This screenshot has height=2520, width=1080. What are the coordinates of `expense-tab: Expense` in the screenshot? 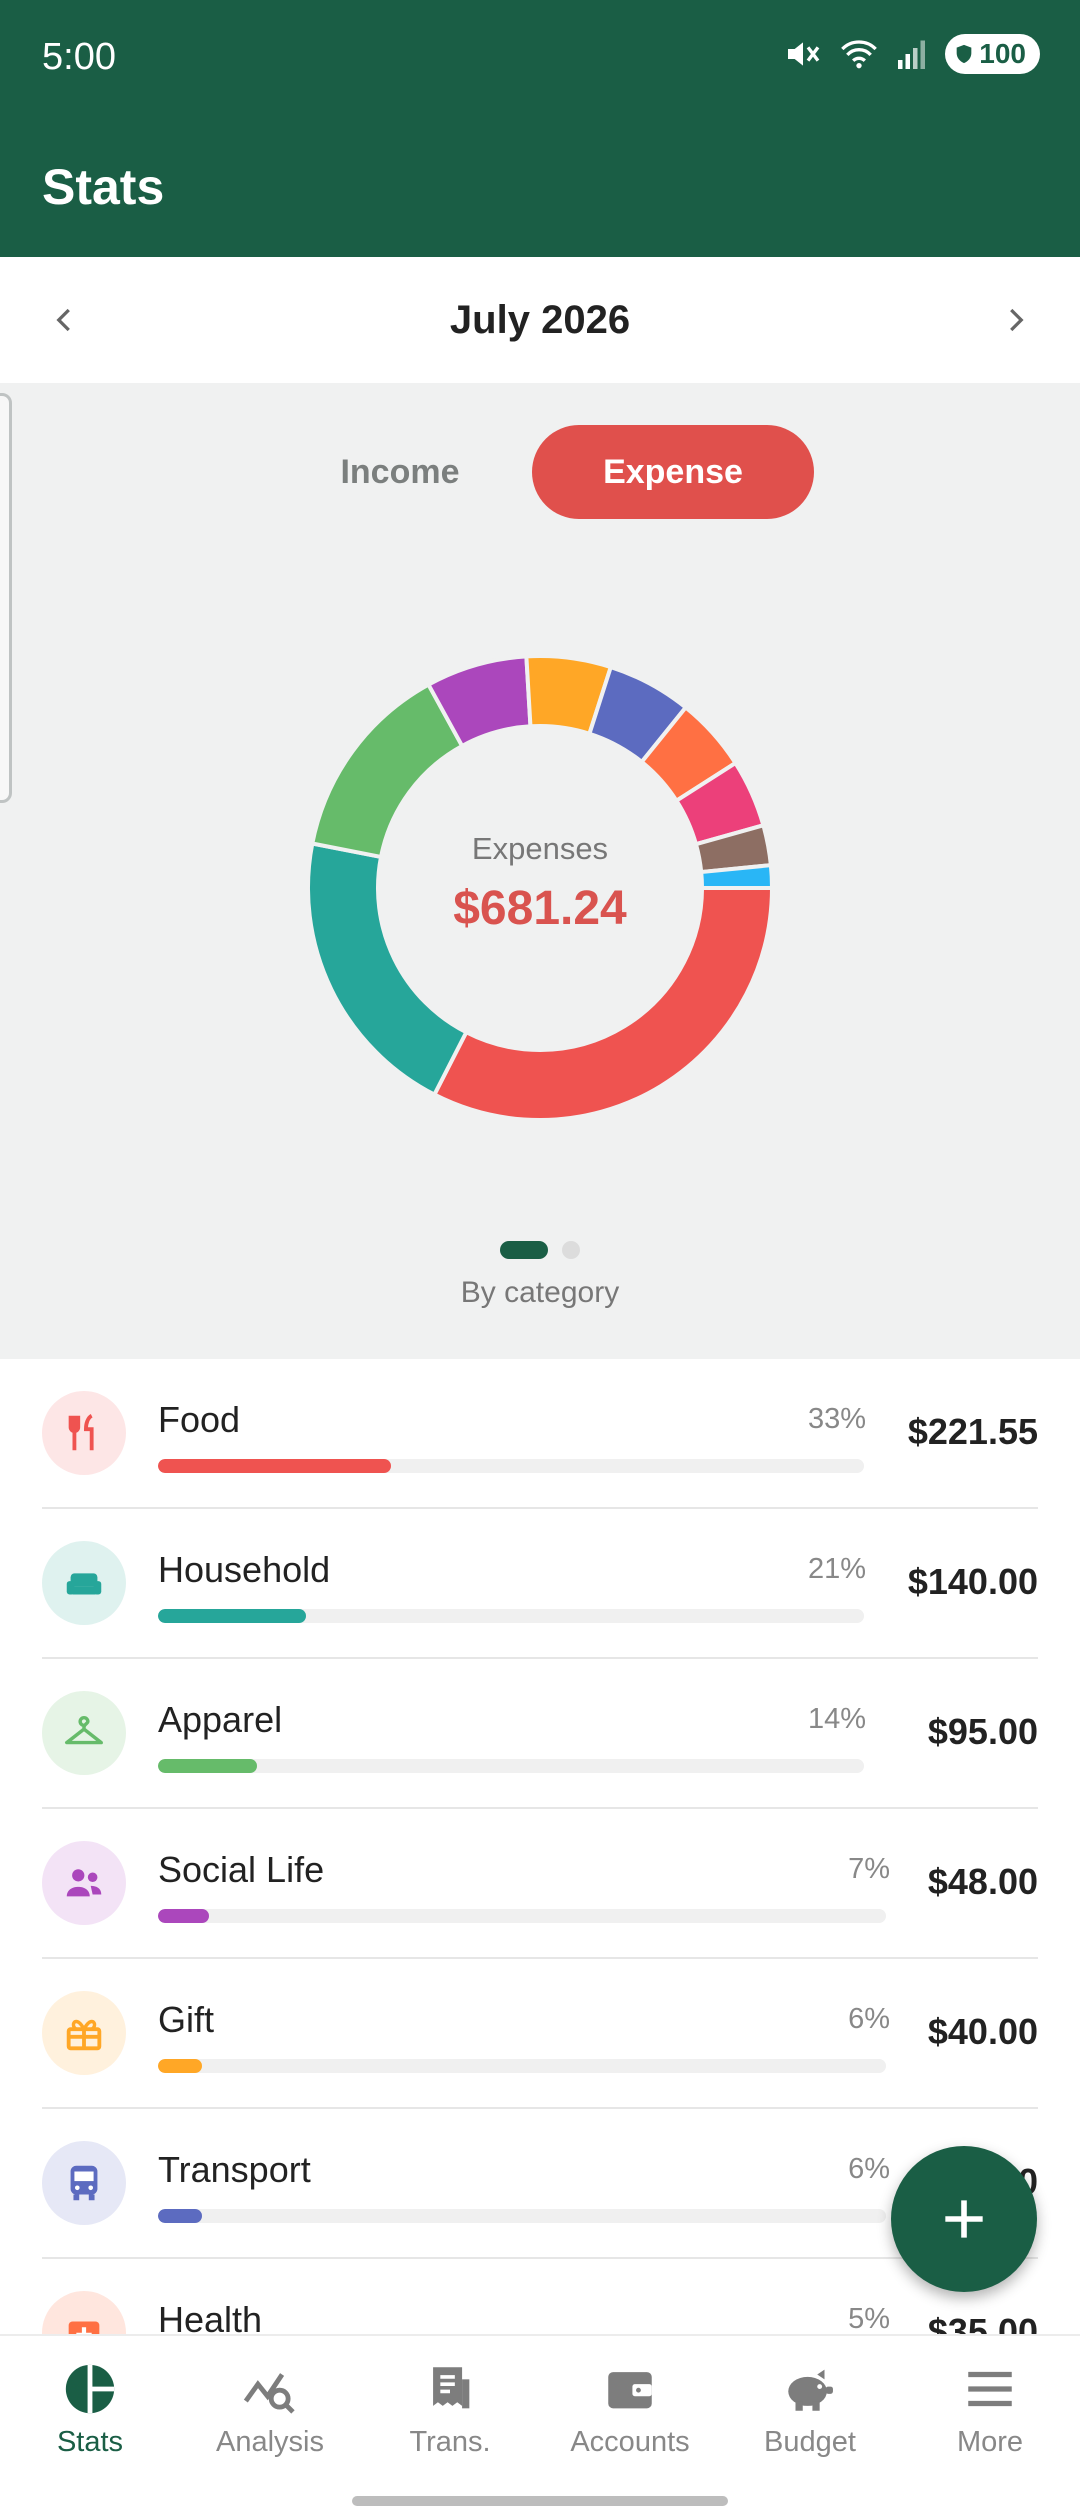 It's located at (673, 472).